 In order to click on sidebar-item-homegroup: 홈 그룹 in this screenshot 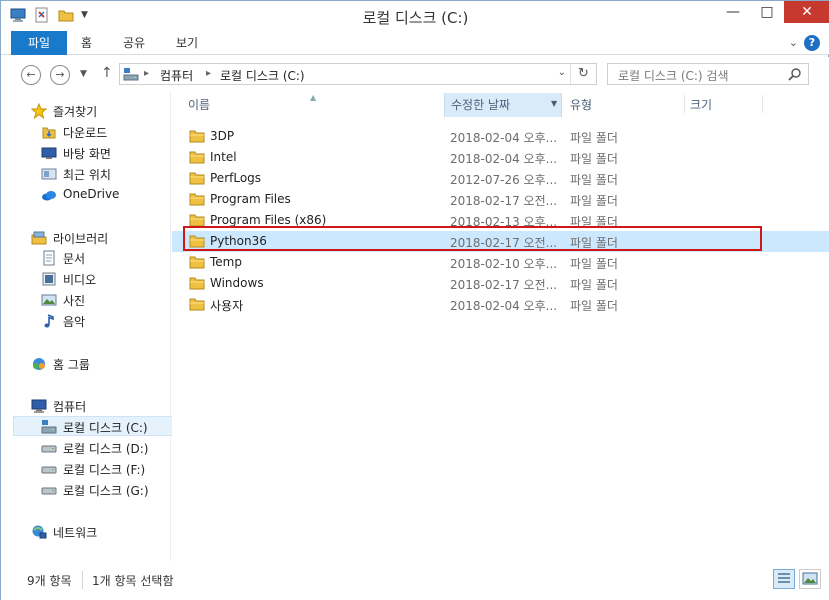, I will do `click(86, 364)`.